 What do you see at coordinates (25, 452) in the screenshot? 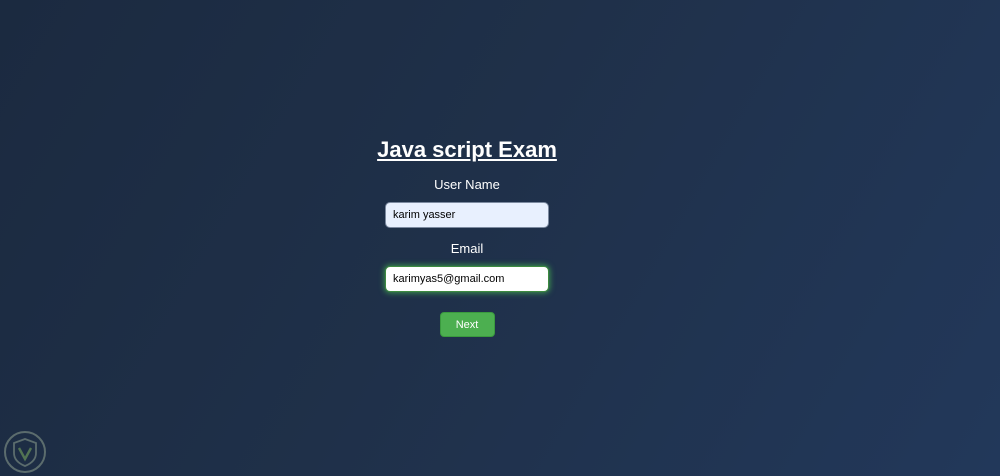
I see `shield-logo-icon` at bounding box center [25, 452].